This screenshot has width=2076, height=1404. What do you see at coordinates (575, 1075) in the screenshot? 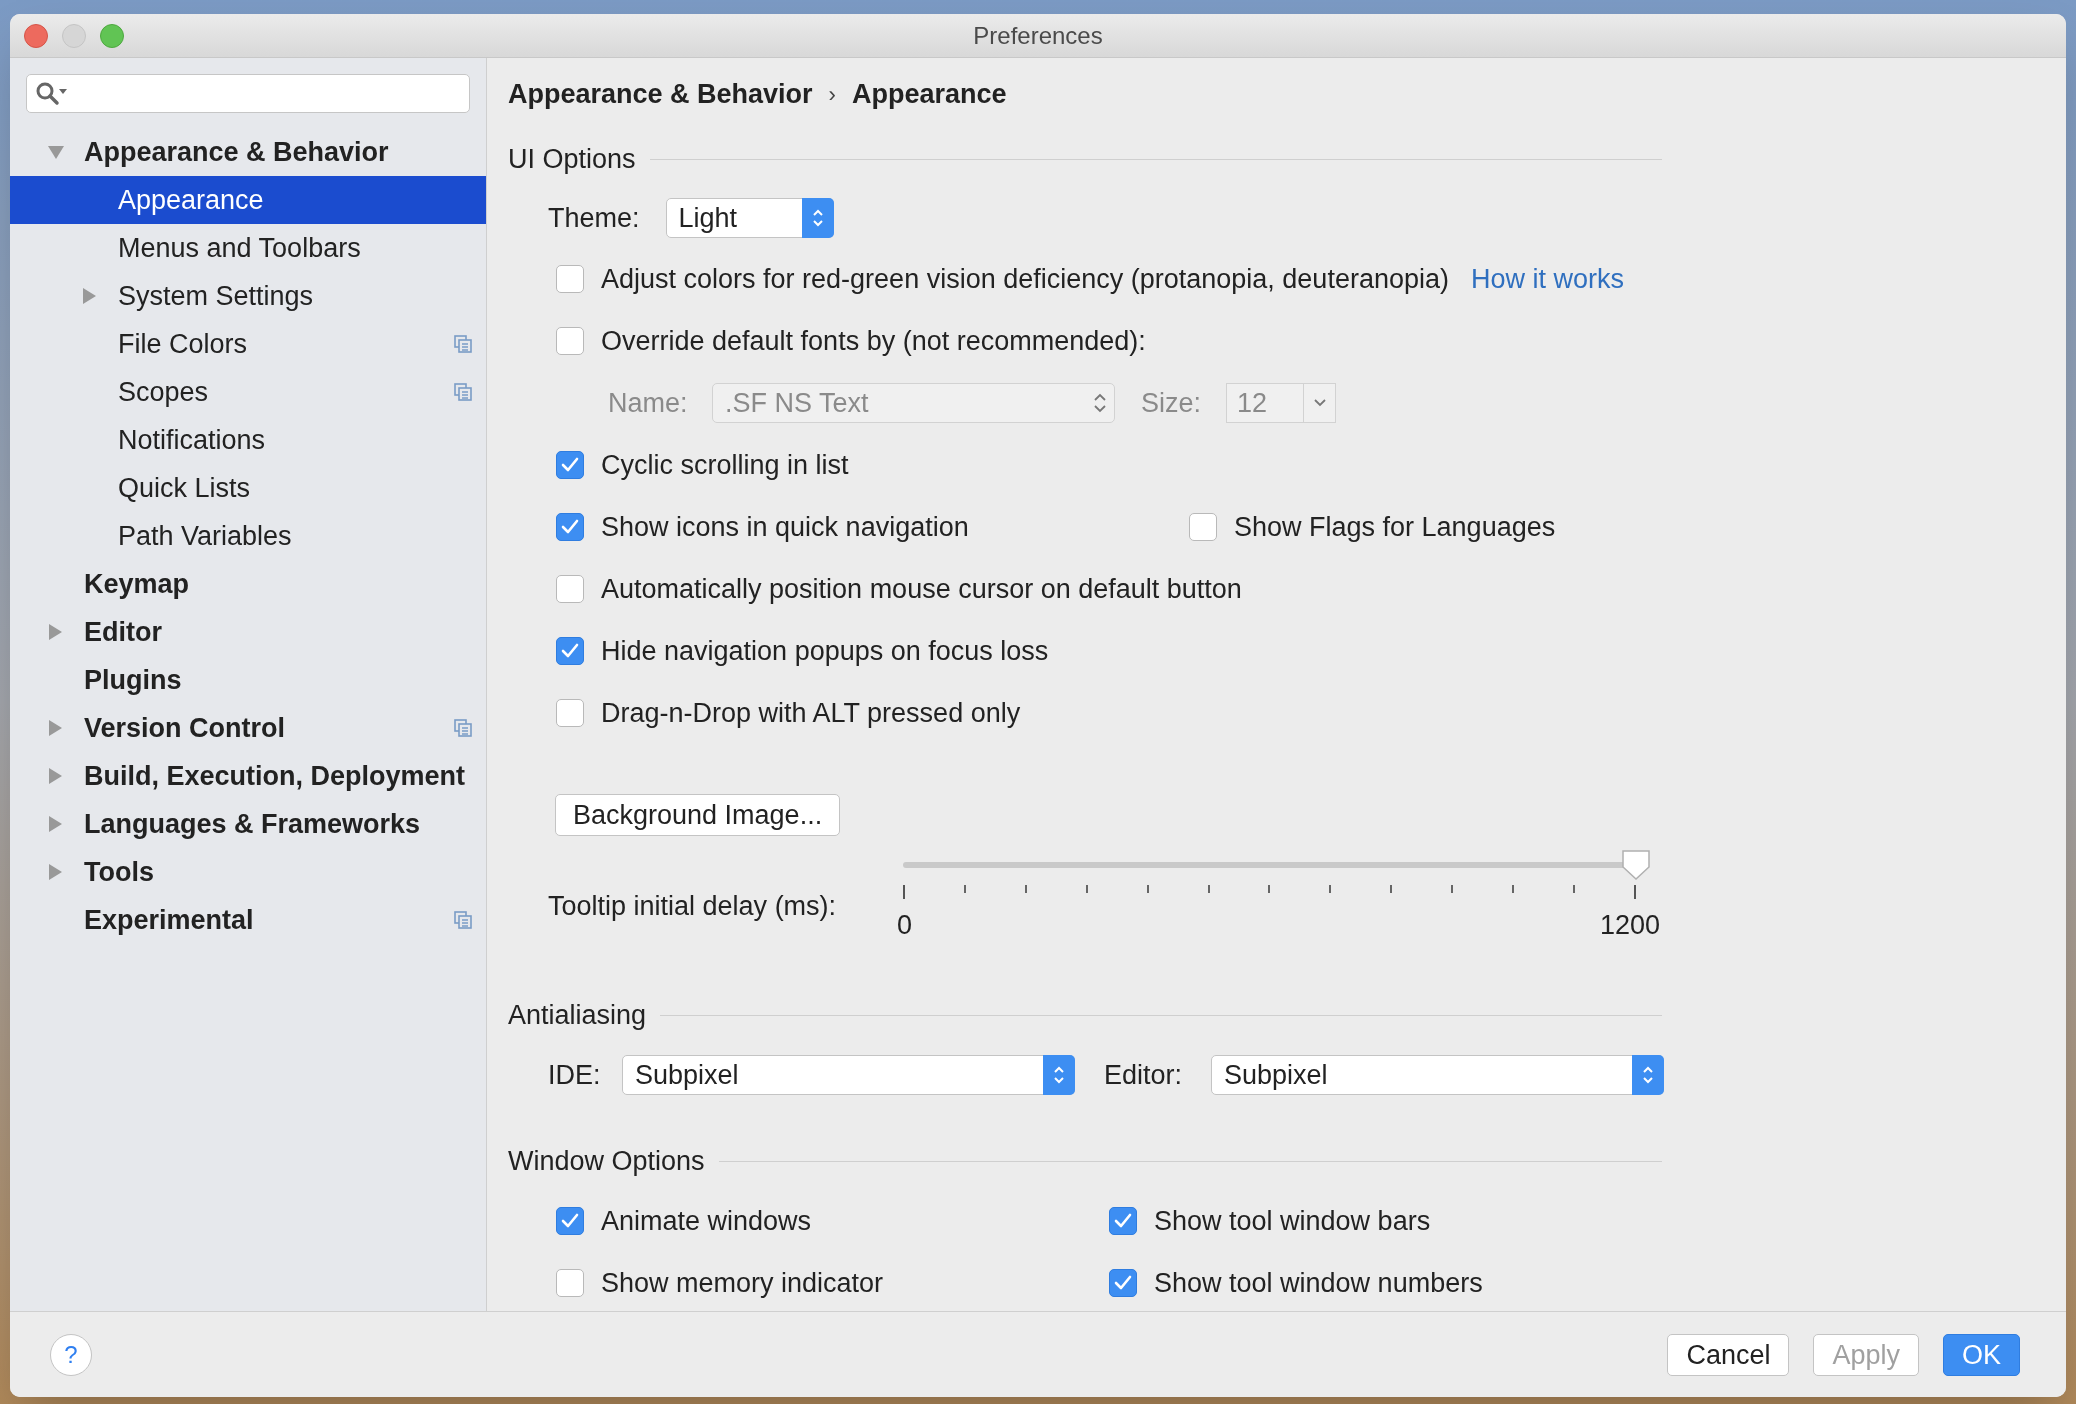
I see `field-label: IDE:` at bounding box center [575, 1075].